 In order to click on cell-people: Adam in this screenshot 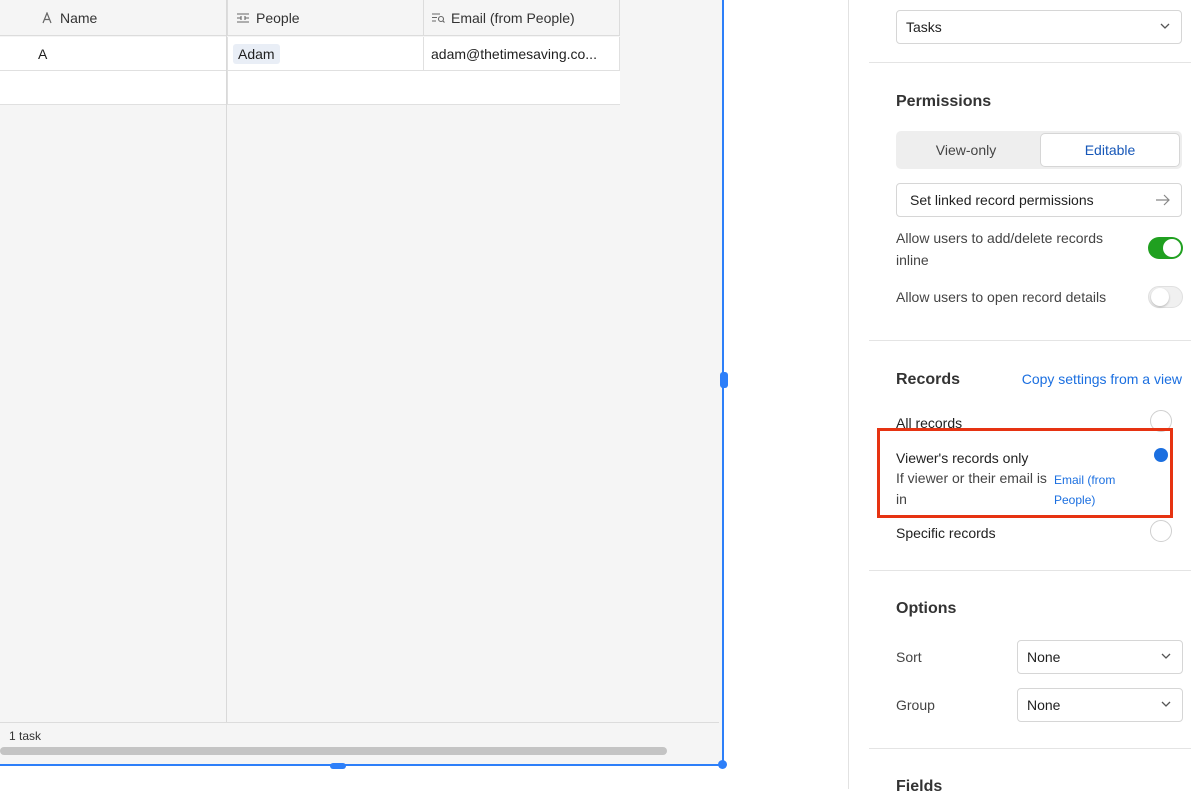, I will do `click(325, 53)`.